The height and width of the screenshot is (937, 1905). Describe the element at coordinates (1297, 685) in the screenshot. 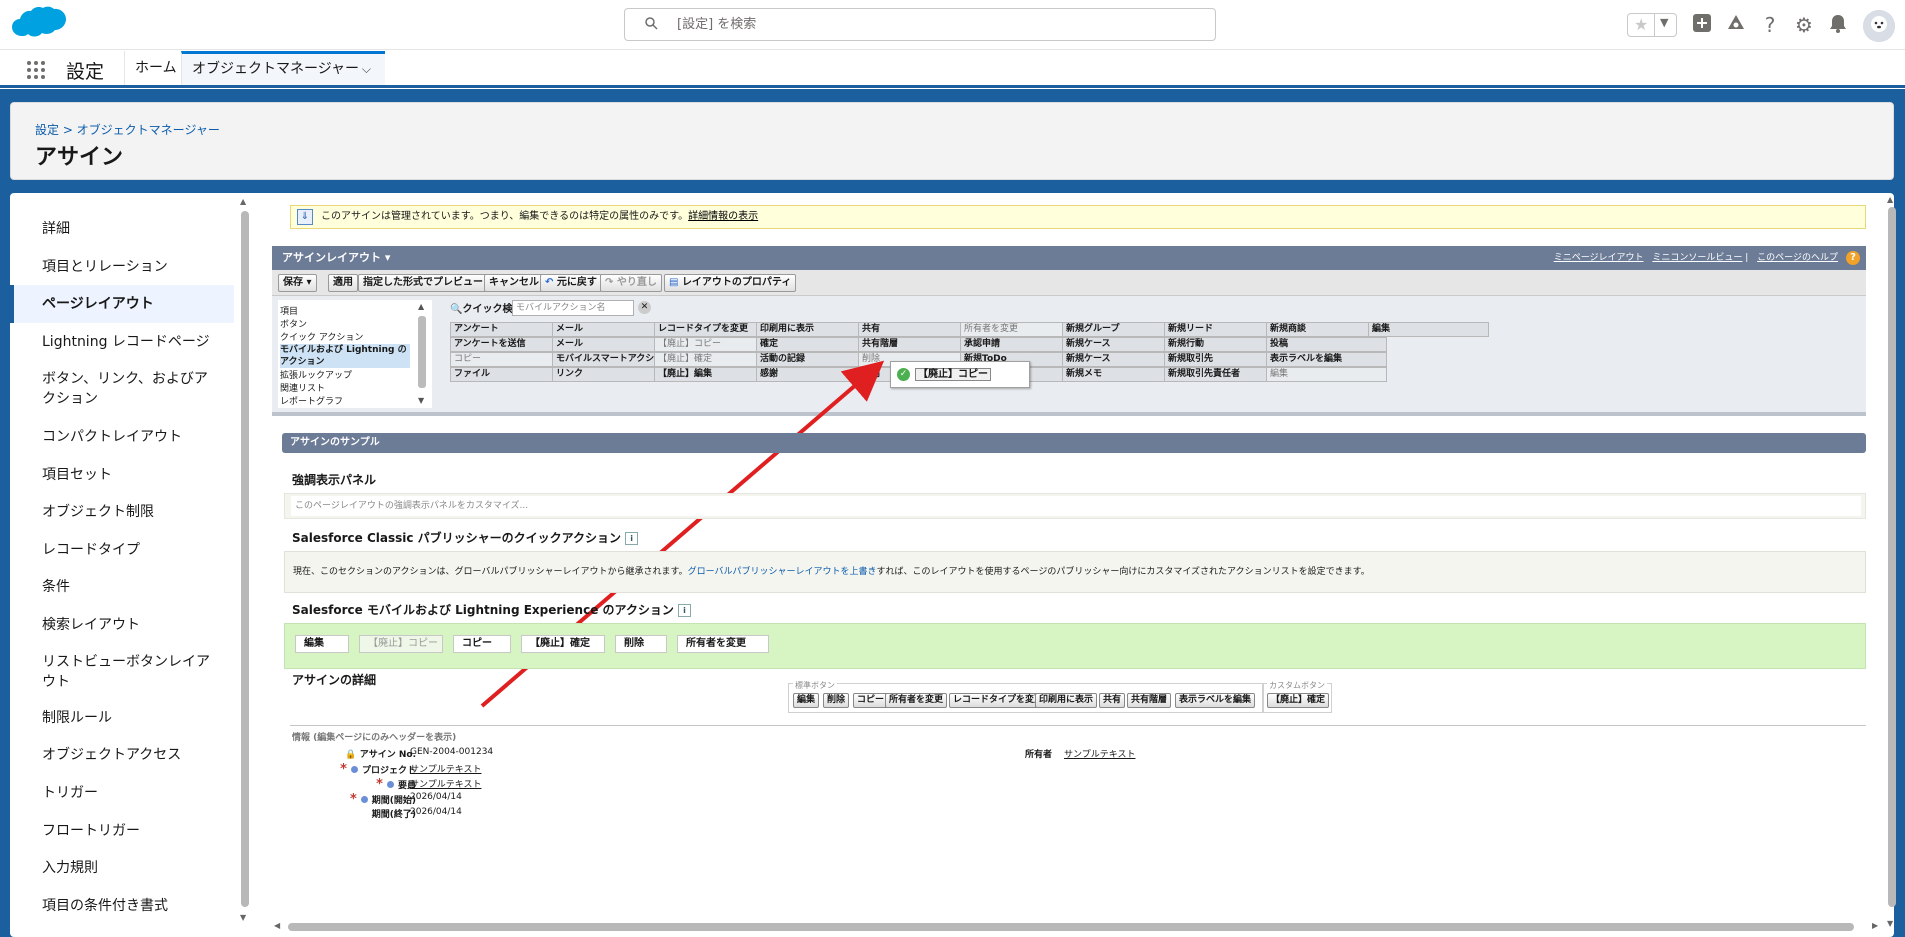

I see `custom-buttons-label: カスタムボタン` at that location.